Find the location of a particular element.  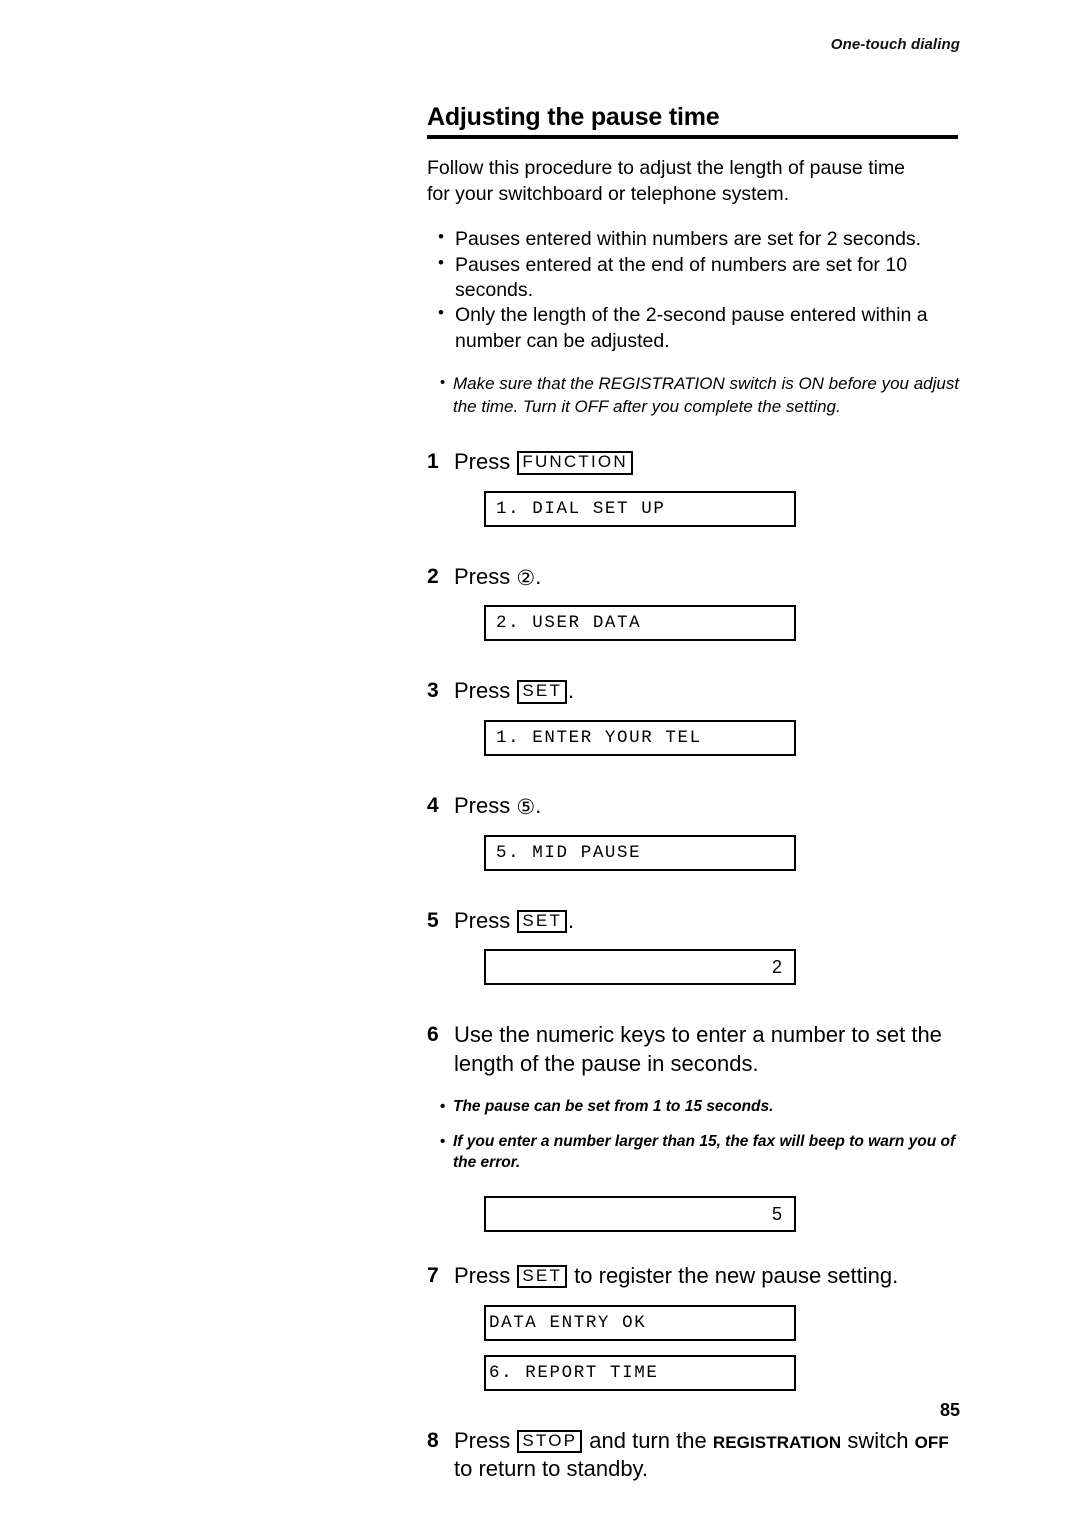

lcd-display: DATA ENTRY OK is located at coordinates (640, 1322).